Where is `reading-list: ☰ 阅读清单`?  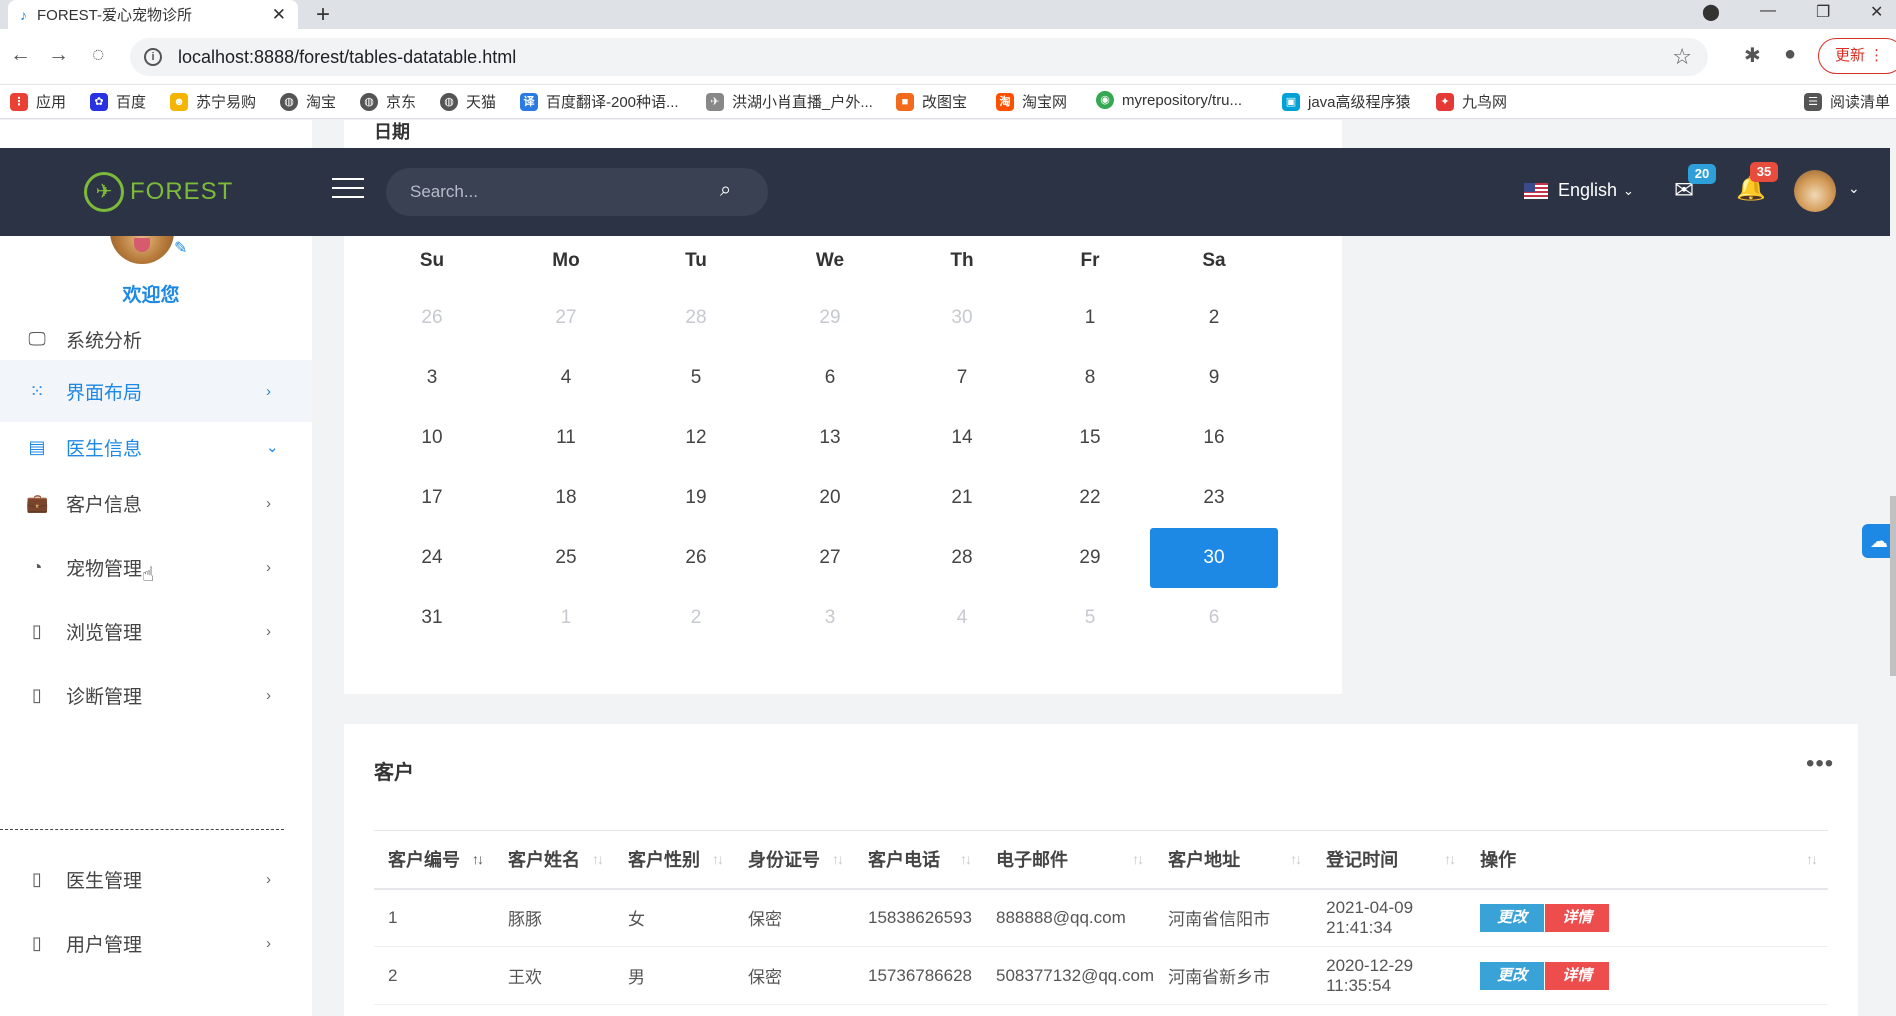 reading-list: ☰ 阅读清单 is located at coordinates (1847, 101).